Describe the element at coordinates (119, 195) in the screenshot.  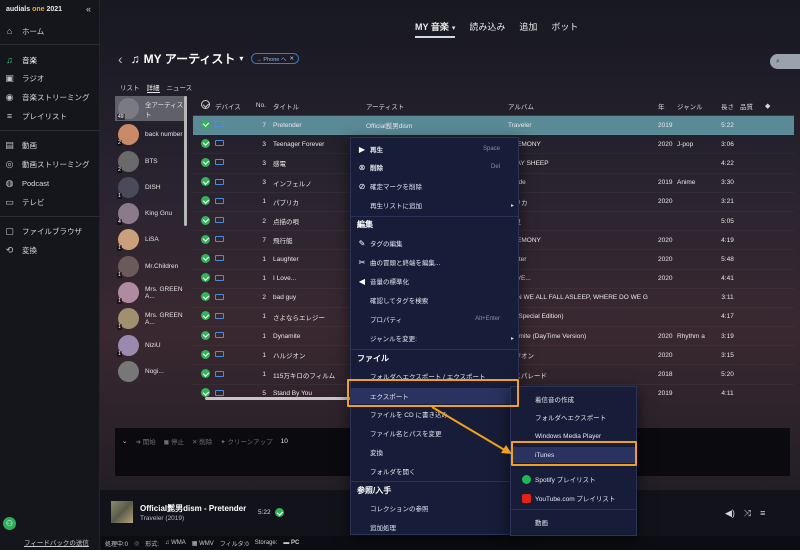
I see `artist-track-count: 1` at that location.